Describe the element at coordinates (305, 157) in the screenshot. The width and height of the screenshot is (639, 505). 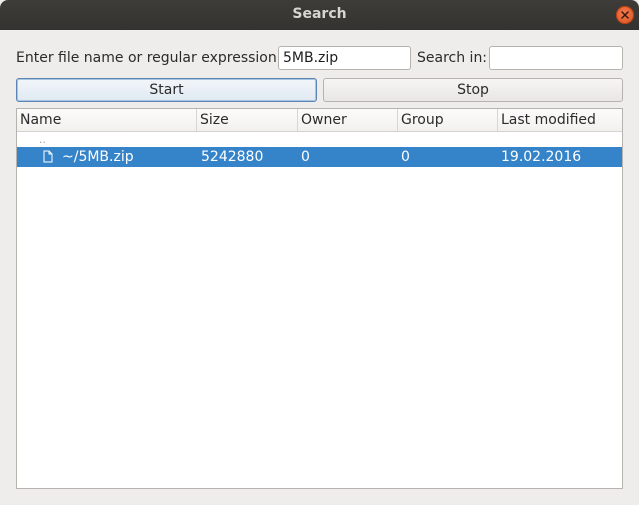
I see `row-owner: 0` at that location.